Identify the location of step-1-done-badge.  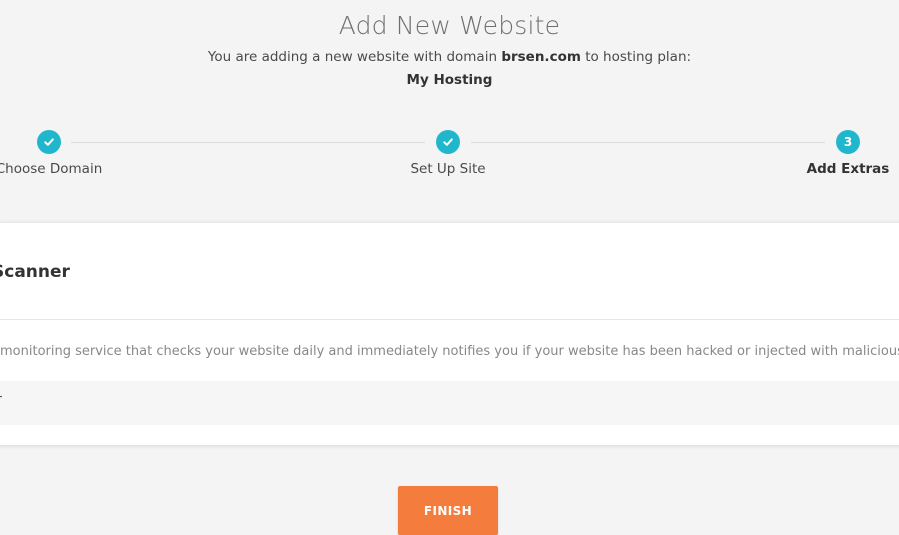
(49, 142).